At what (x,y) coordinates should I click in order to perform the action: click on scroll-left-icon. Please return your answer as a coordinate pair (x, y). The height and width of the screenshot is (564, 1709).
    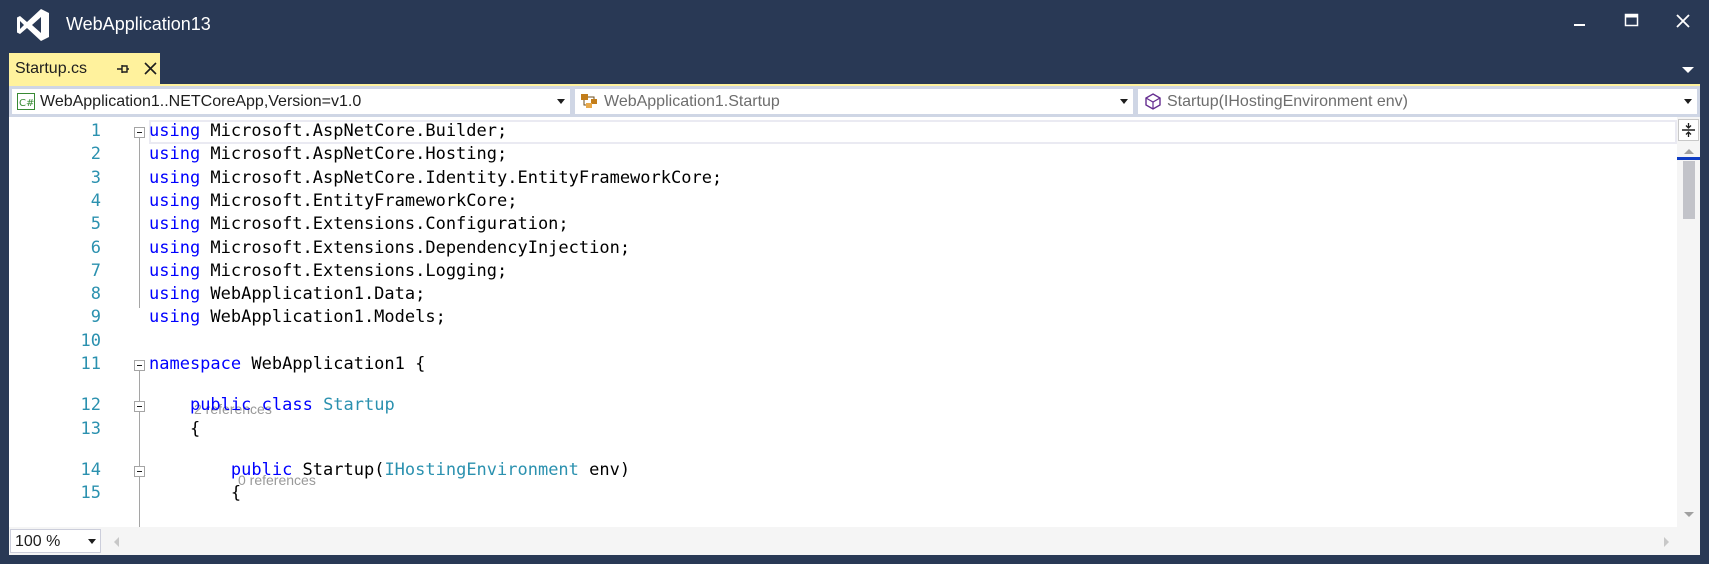
    Looking at the image, I should click on (116, 542).